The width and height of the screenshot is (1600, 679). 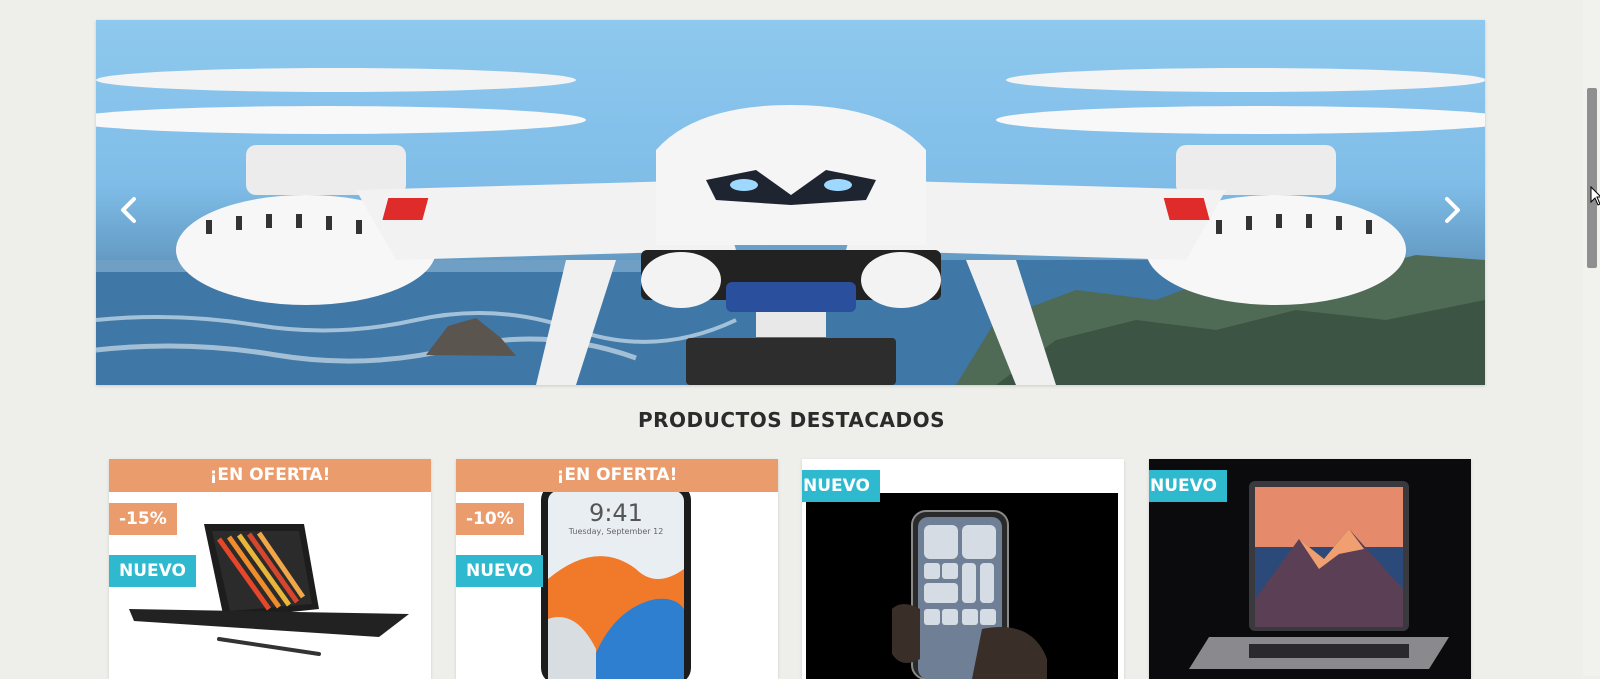 I want to click on lockscreen-time: 9:41, so click(x=616, y=513).